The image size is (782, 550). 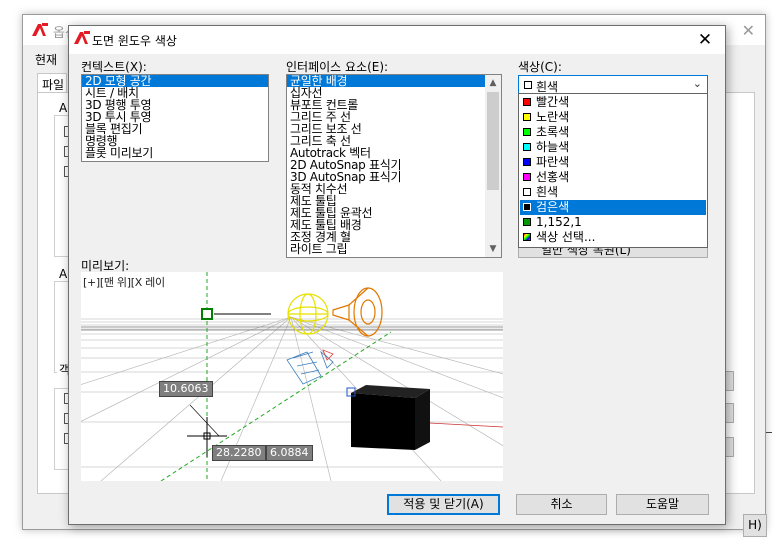 What do you see at coordinates (769, 432) in the screenshot?
I see `divider` at bounding box center [769, 432].